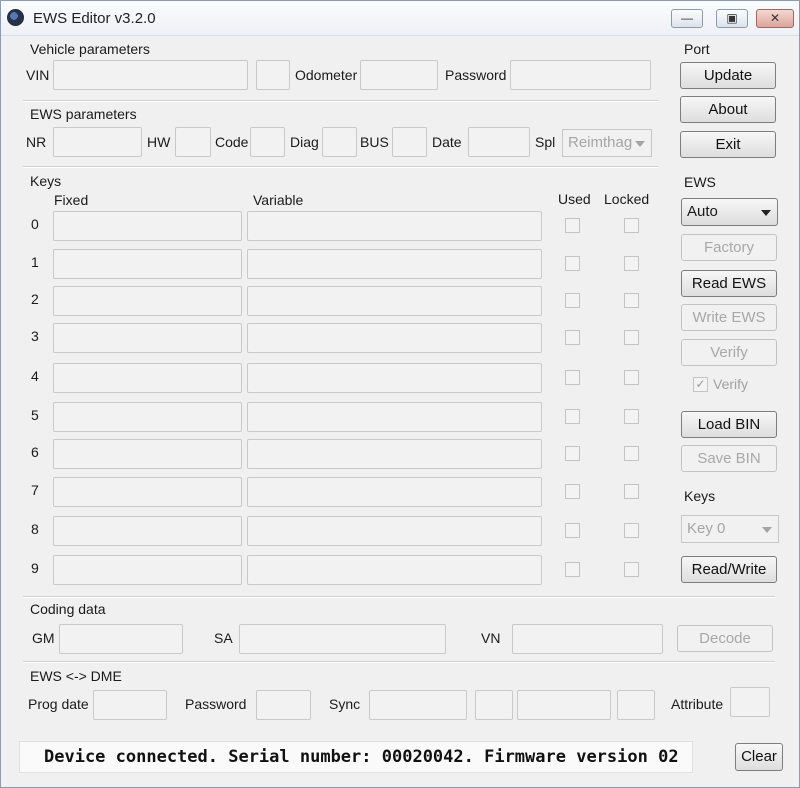 Image resolution: width=800 pixels, height=788 pixels. What do you see at coordinates (732, 18) in the screenshot?
I see `maximize-button: ▣` at bounding box center [732, 18].